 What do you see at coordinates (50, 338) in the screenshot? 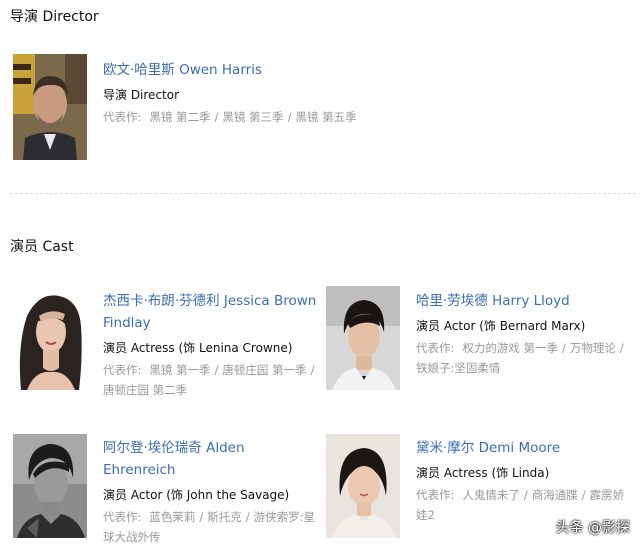
I see `cast-photo-jessica` at bounding box center [50, 338].